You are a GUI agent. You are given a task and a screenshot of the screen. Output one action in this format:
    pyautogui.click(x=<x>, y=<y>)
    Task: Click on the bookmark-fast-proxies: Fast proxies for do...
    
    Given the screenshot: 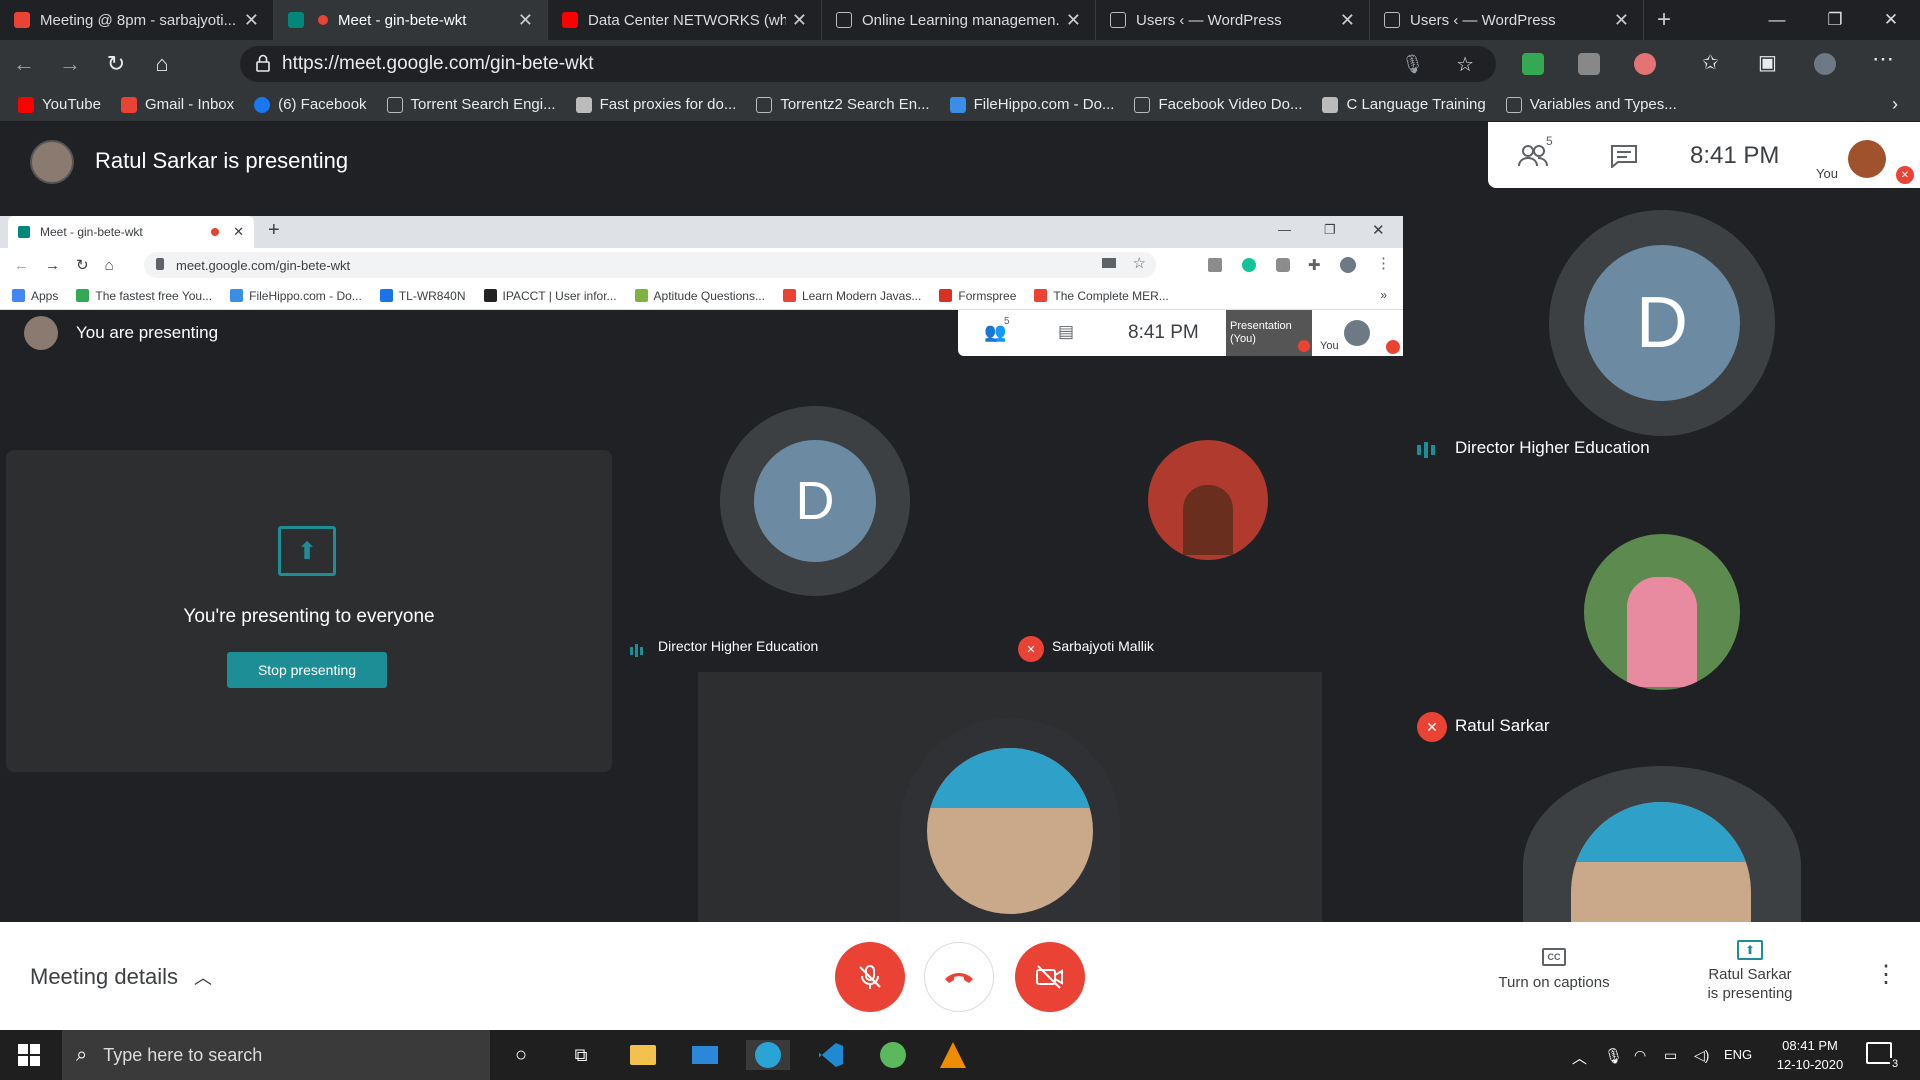 What is the action you would take?
    pyautogui.click(x=655, y=104)
    